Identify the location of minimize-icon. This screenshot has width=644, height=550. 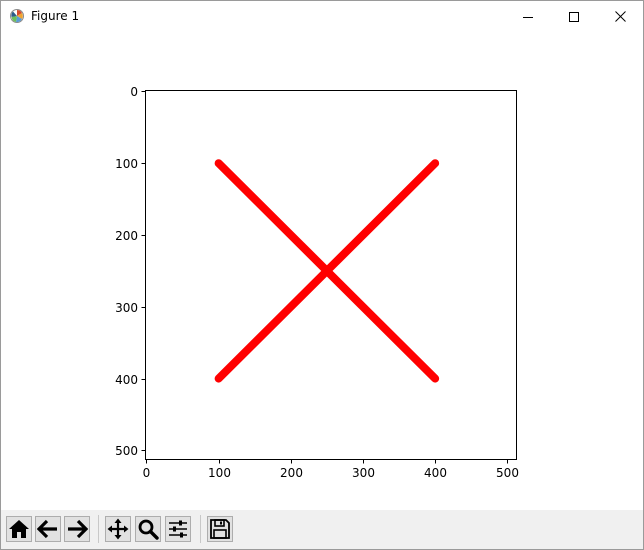
(528, 17).